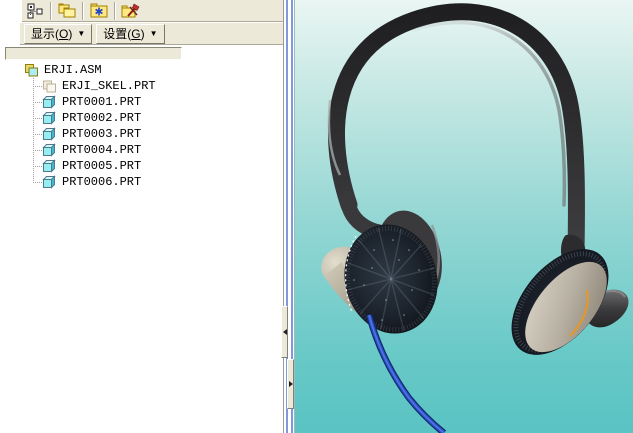 This screenshot has width=633, height=433. I want to click on tree-node-label: PRT0004.PRT, so click(102, 150).